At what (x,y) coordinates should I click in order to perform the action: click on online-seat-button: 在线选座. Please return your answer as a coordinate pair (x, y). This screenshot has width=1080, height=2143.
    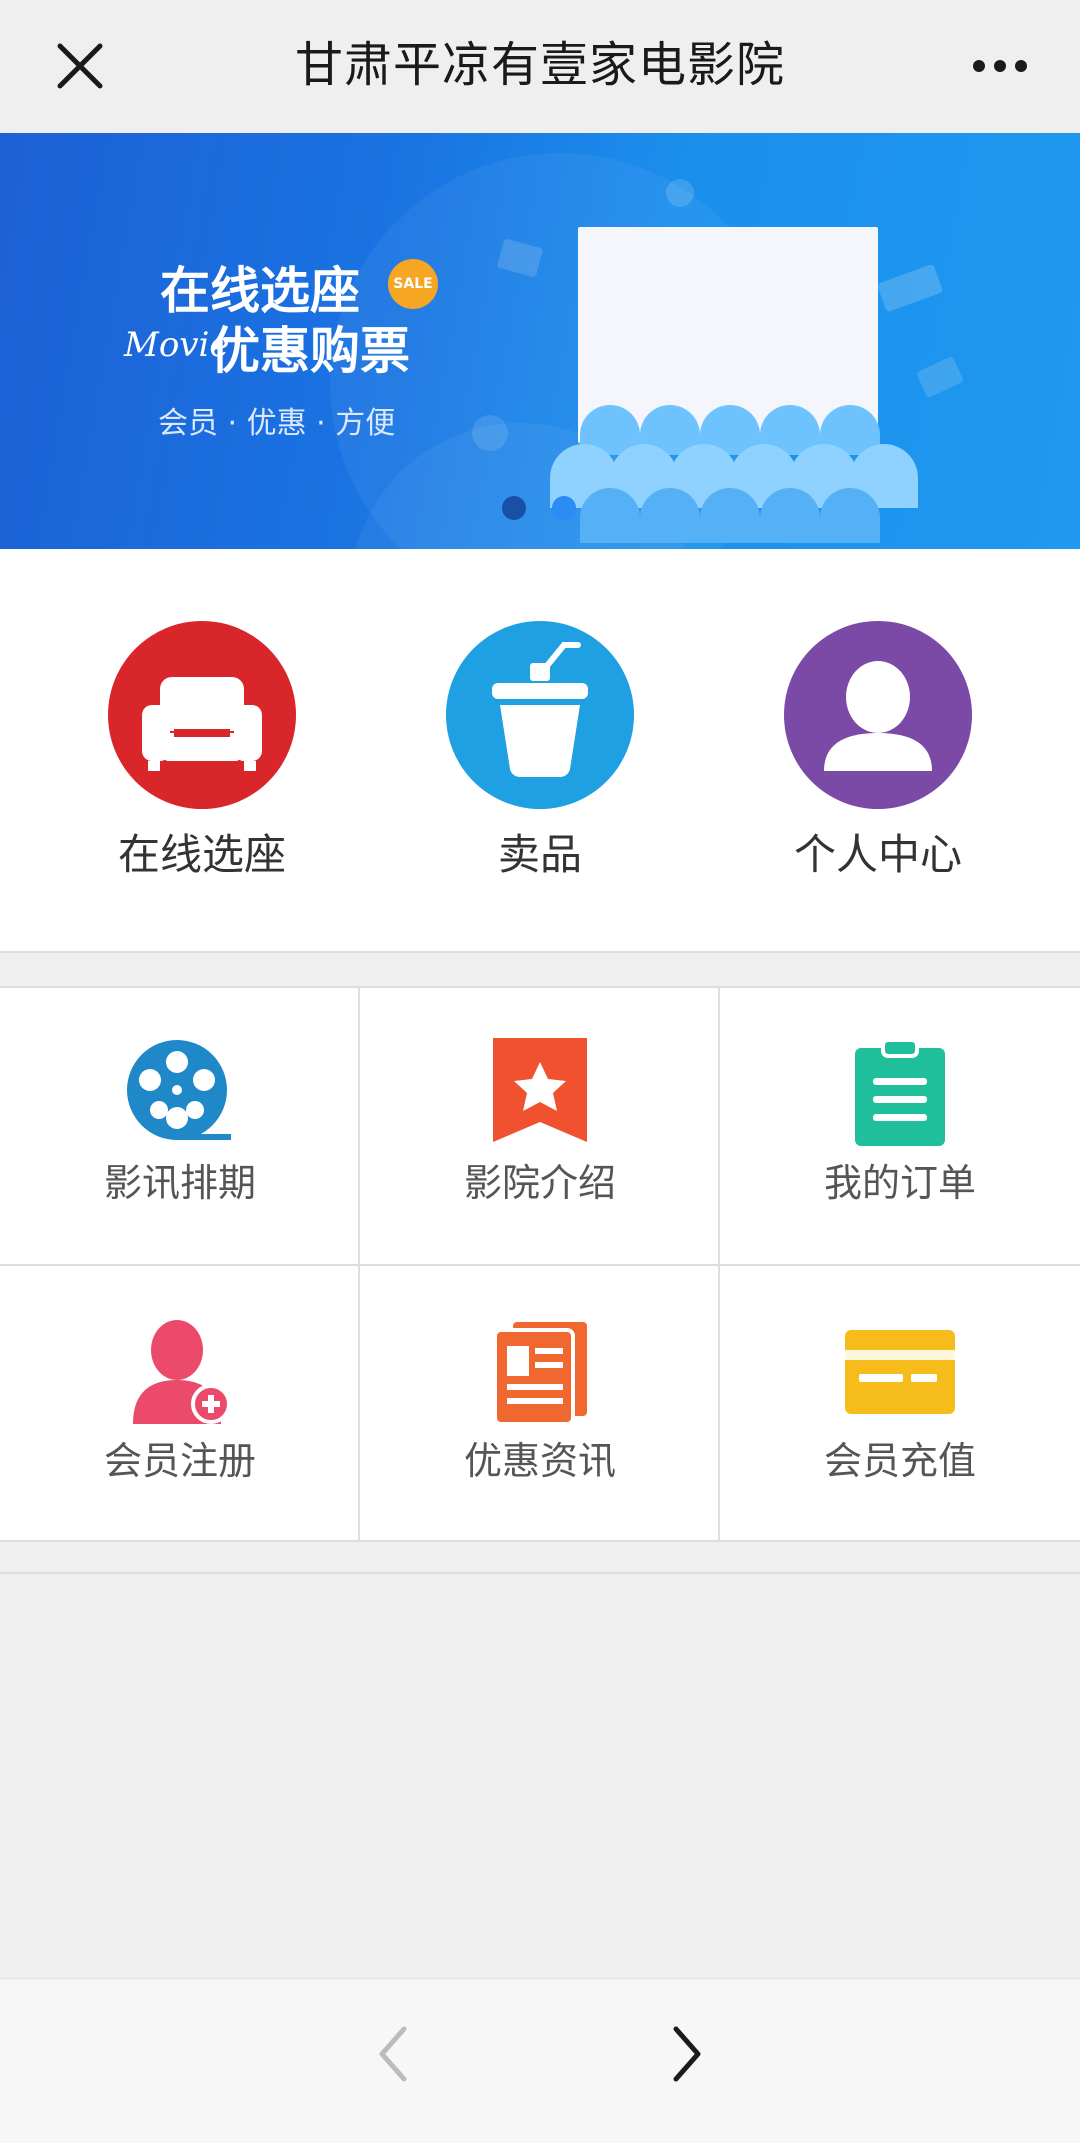
    Looking at the image, I should click on (202, 756).